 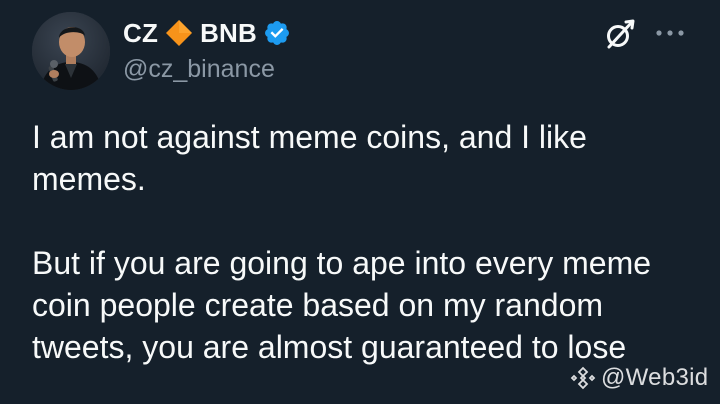 What do you see at coordinates (141, 32) in the screenshot?
I see `display-name-first: CZ` at bounding box center [141, 32].